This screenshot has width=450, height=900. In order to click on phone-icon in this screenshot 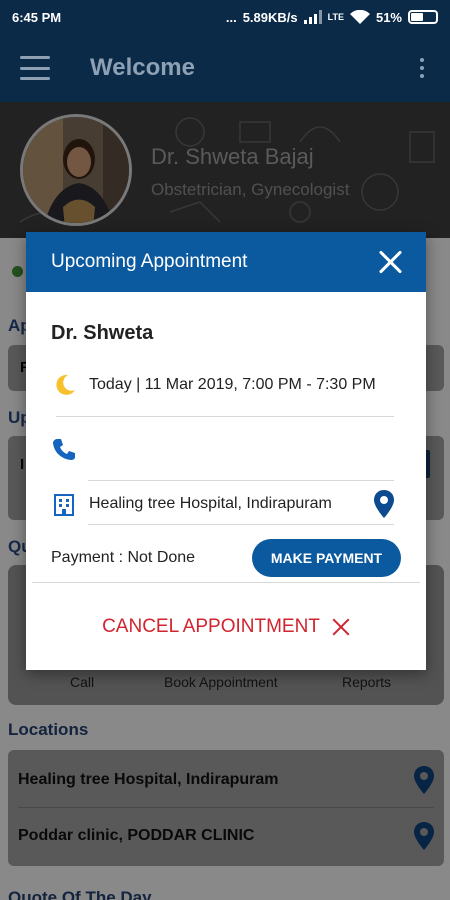, I will do `click(64, 449)`.